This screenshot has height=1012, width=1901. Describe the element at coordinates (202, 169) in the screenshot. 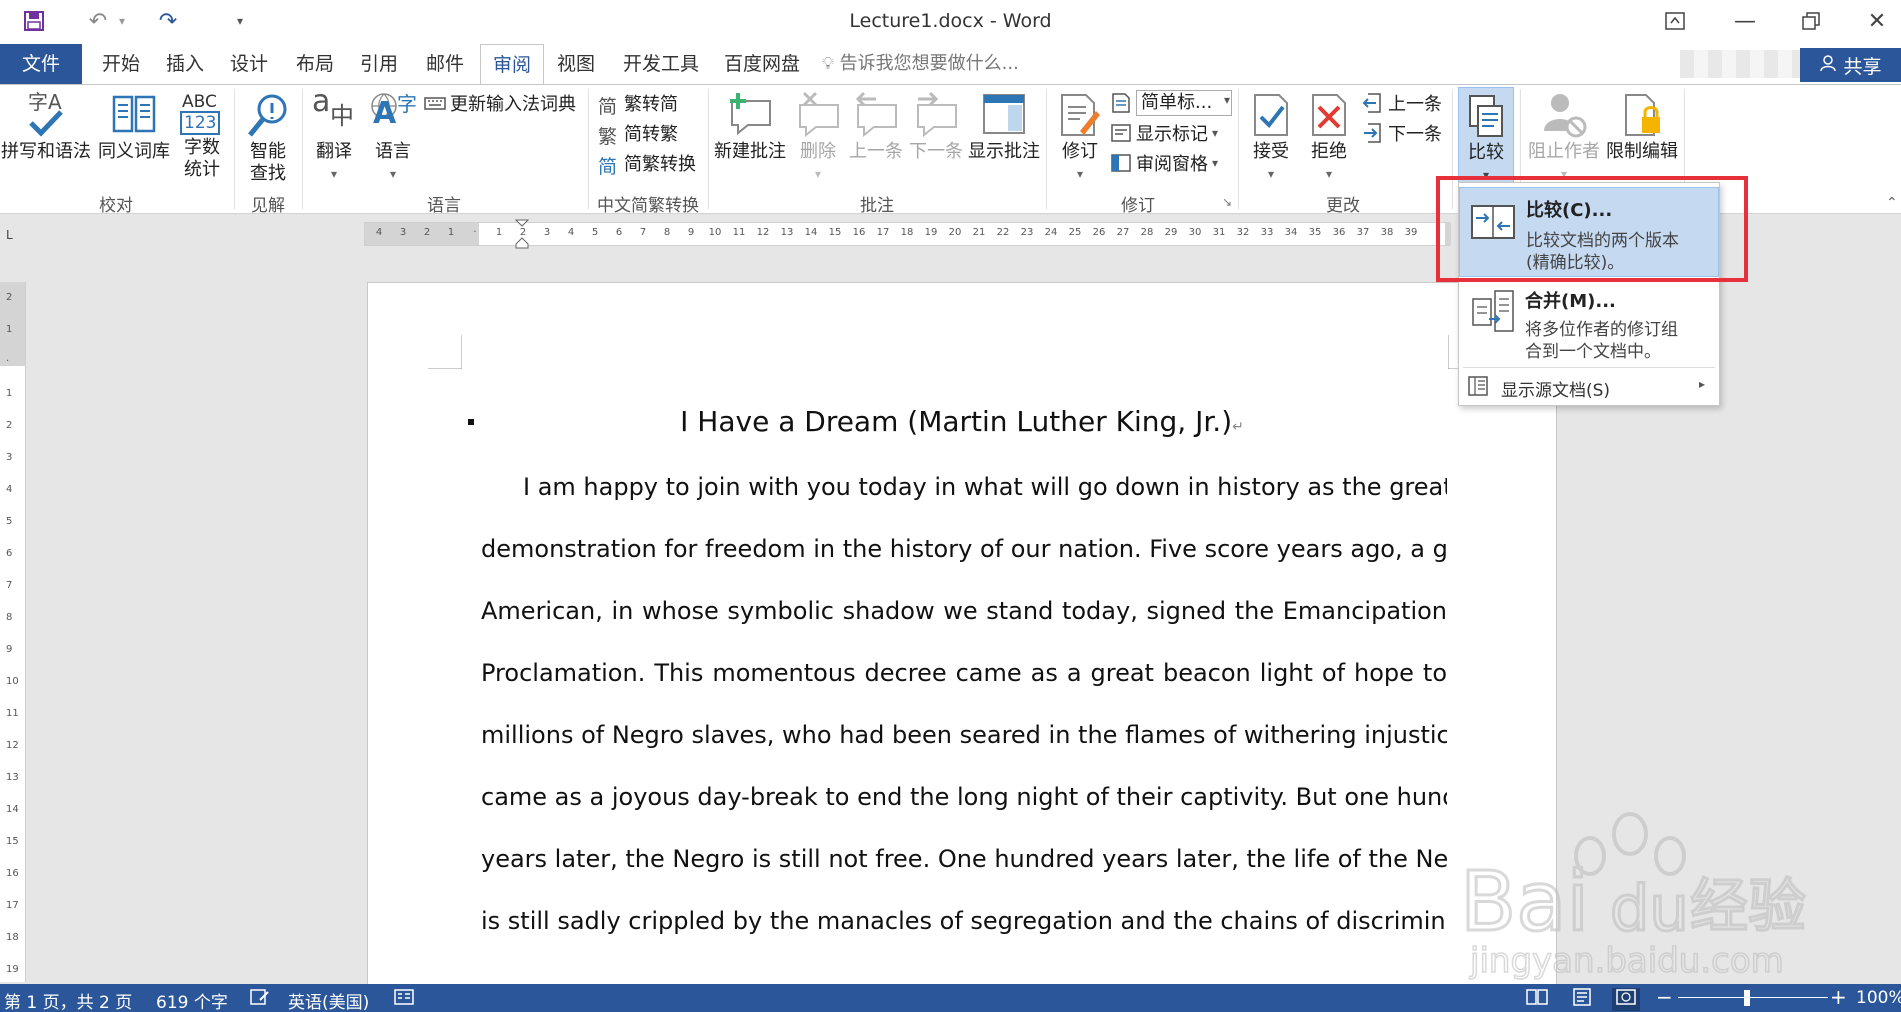

I see `wordcount-label-2: 统计` at that location.